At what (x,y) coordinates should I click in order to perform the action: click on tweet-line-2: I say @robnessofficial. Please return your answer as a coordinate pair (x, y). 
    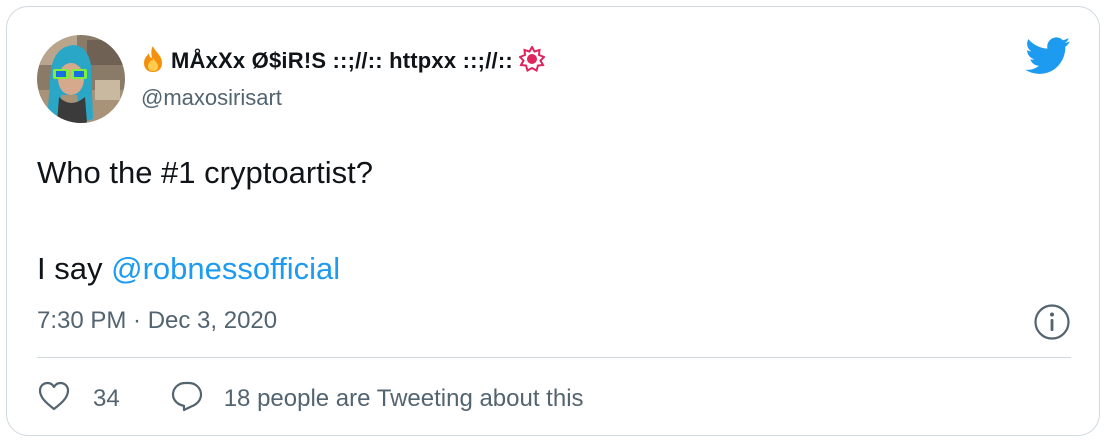
    Looking at the image, I should click on (205, 269).